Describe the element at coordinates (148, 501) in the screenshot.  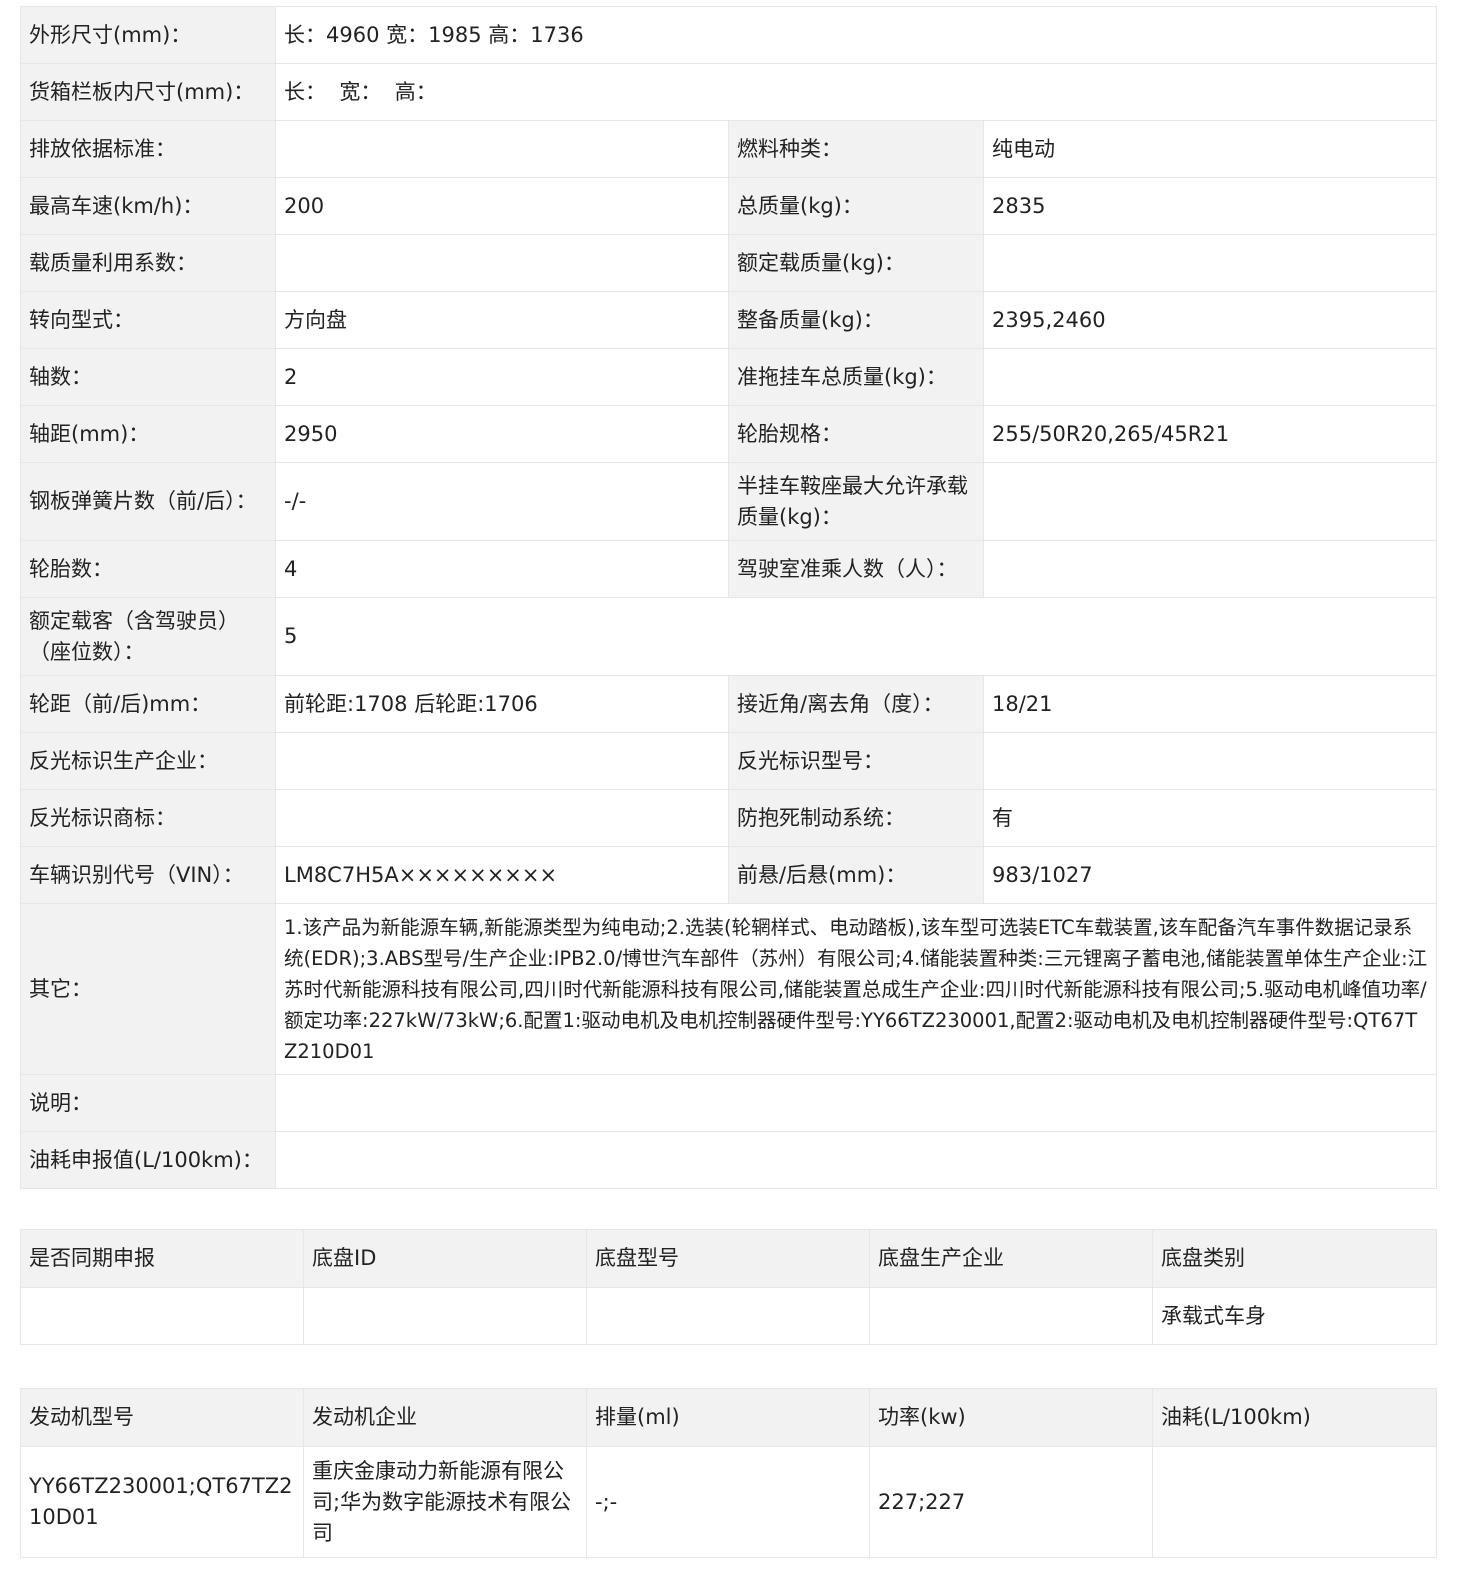
I see `leaf-spring-label: 钢板弹簧片数（前/后）：` at that location.